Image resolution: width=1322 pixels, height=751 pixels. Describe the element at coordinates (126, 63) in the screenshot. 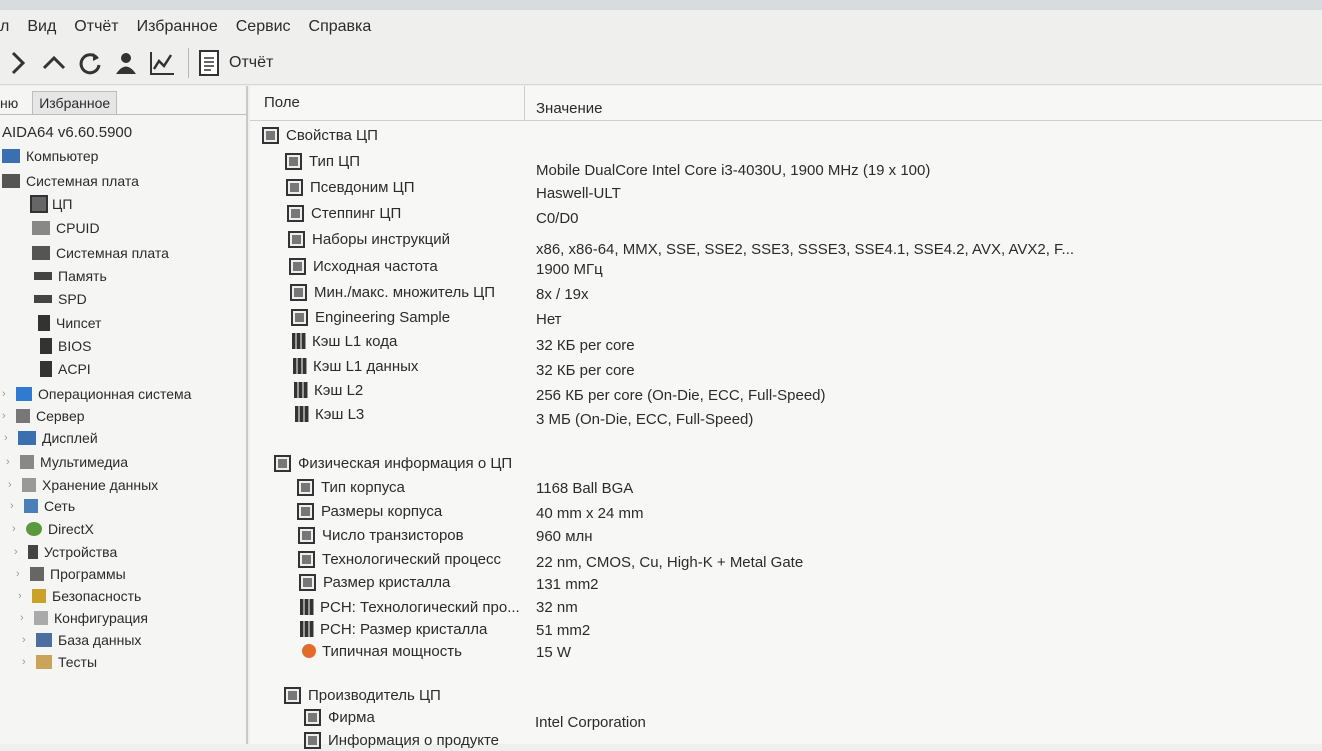

I see `user-button` at that location.